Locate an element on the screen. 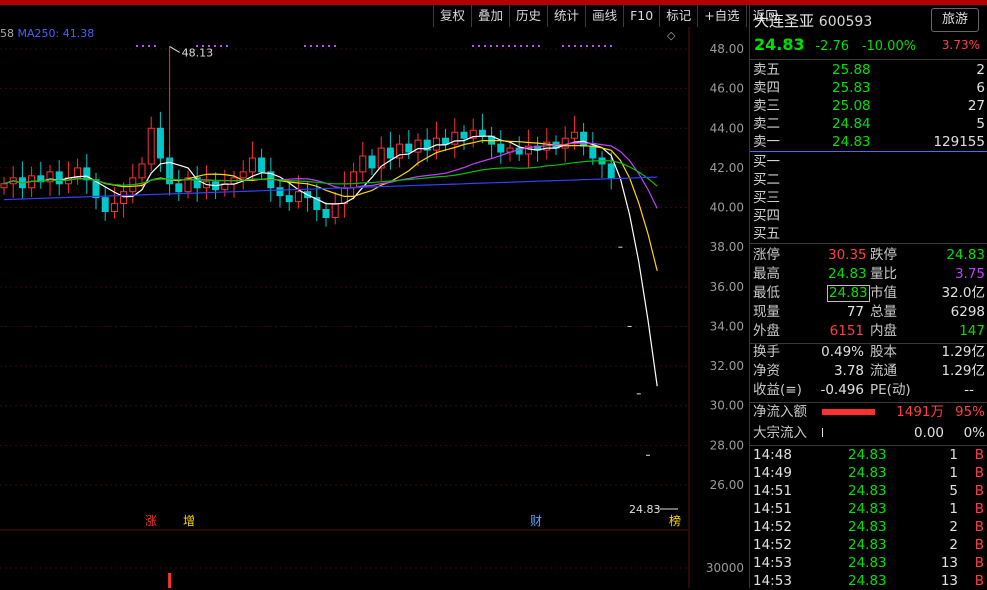 The image size is (987, 590). ask-row: 卖四 25.83 6 is located at coordinates (868, 88).